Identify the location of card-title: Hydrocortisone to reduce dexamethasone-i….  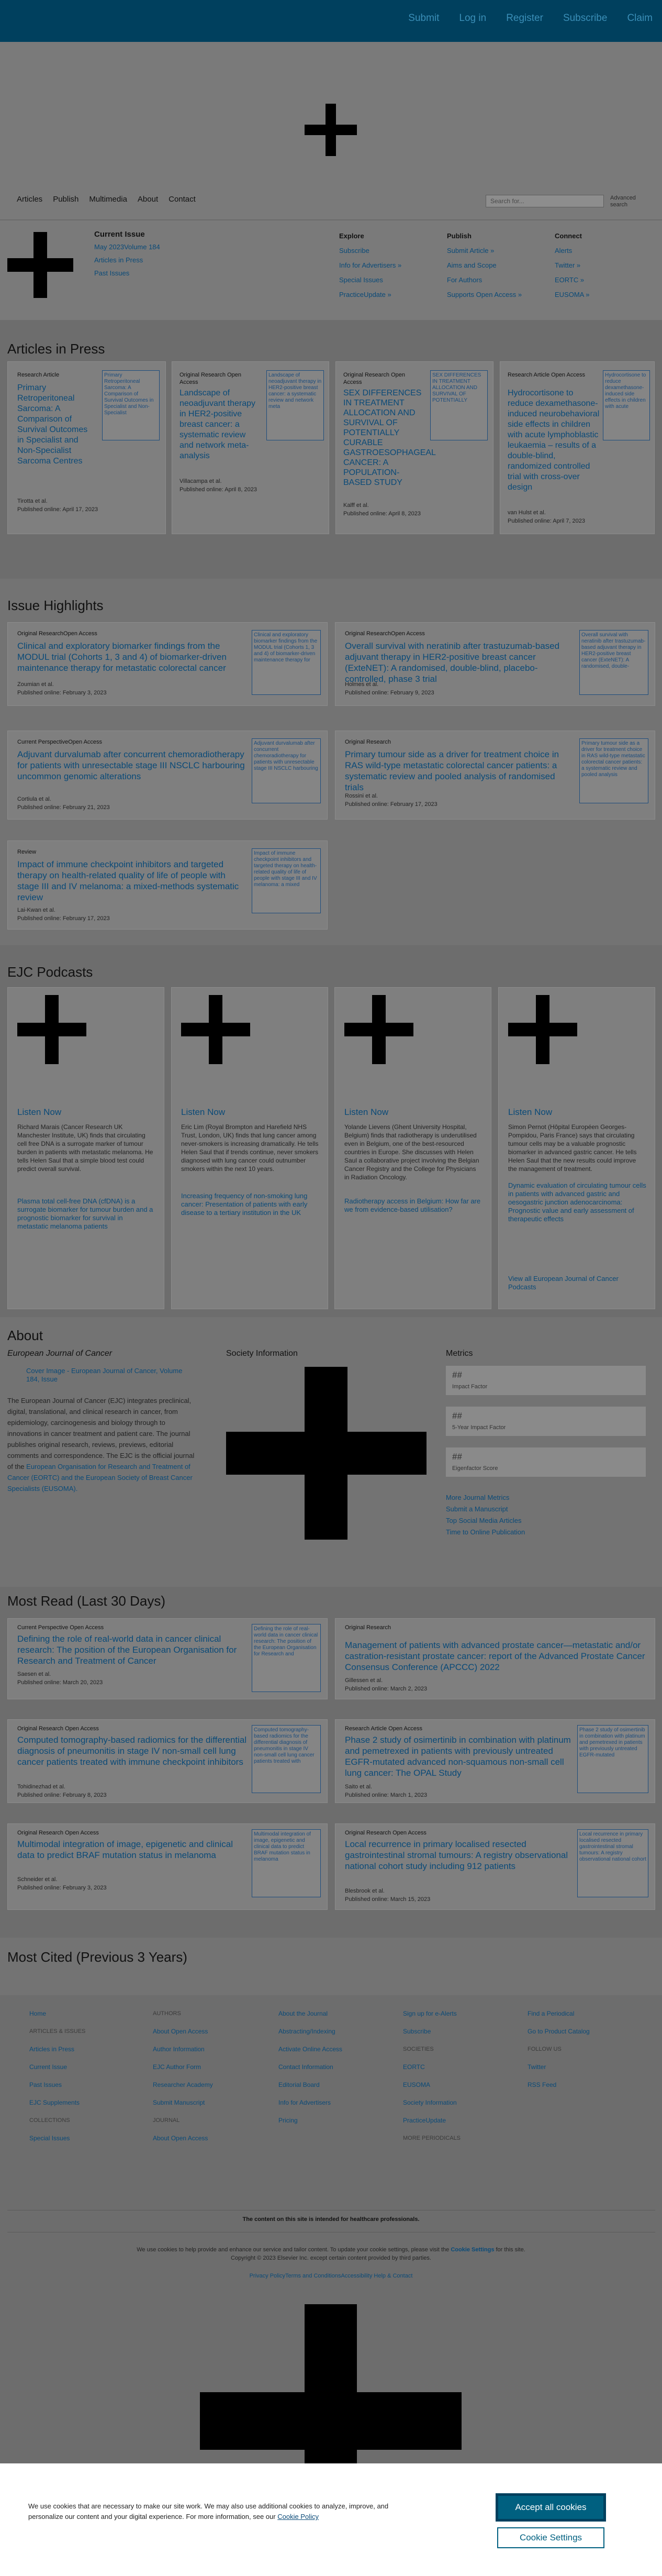
(554, 440).